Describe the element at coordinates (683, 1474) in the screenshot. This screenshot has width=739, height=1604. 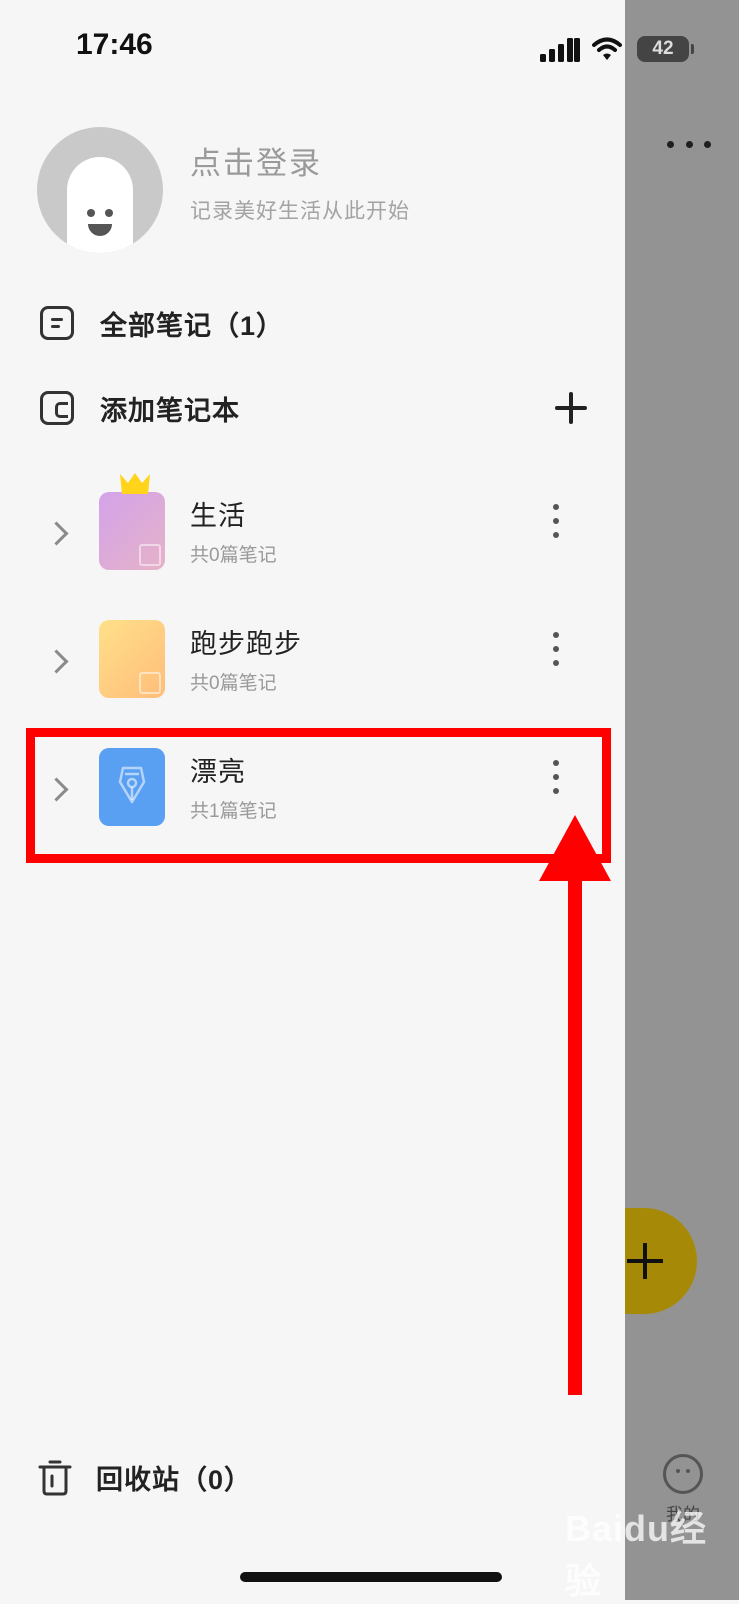
I see `face-icon` at that location.